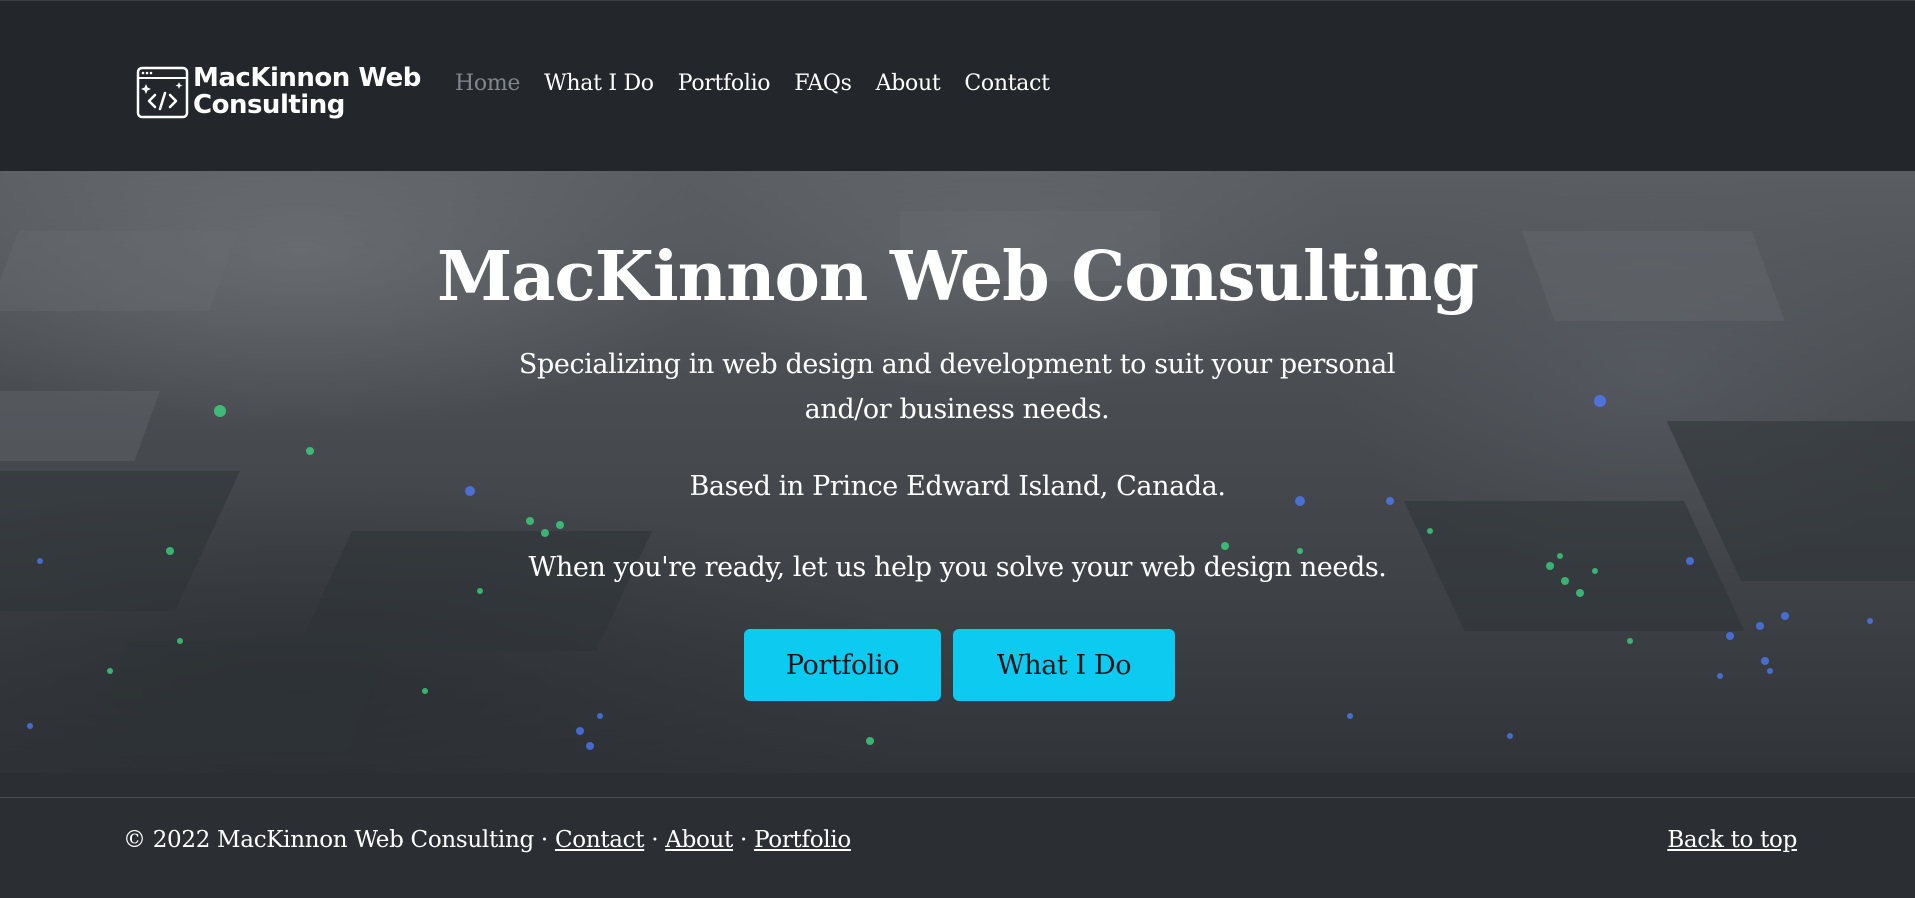 The image size is (1915, 898). I want to click on brand-line-1: MacKinnon Web, so click(307, 78).